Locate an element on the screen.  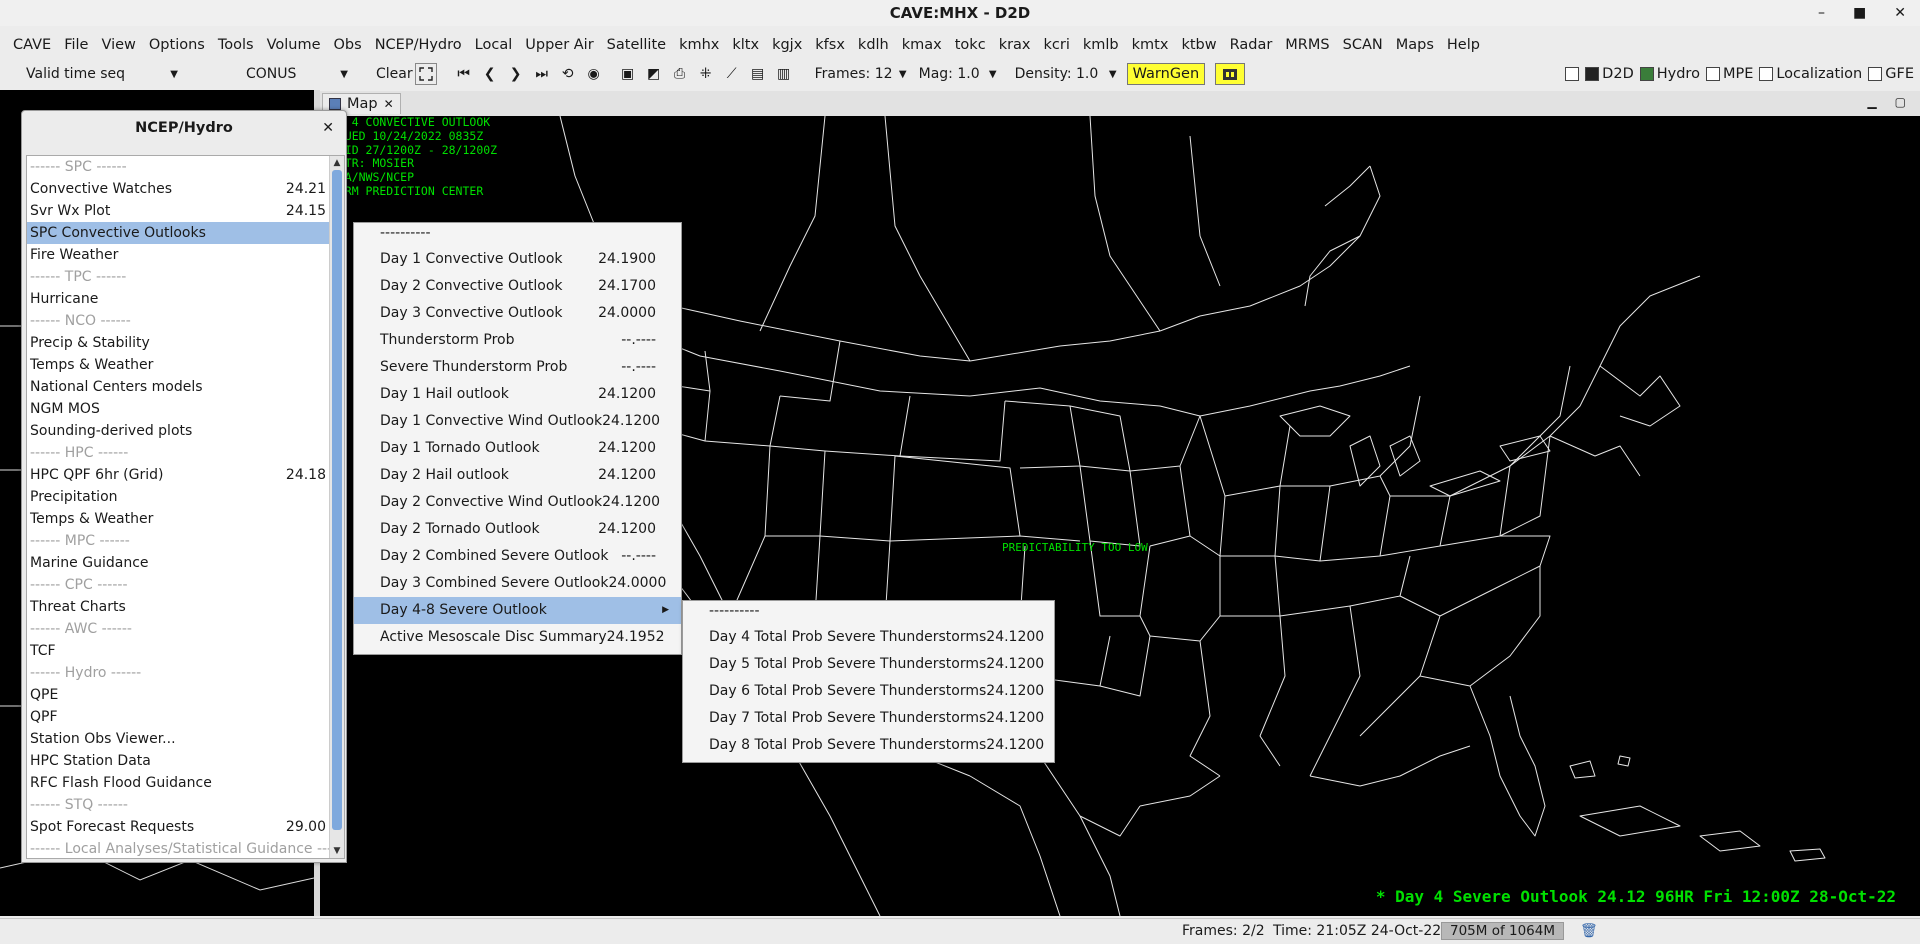
menu-tokc: tokc is located at coordinates (971, 45).